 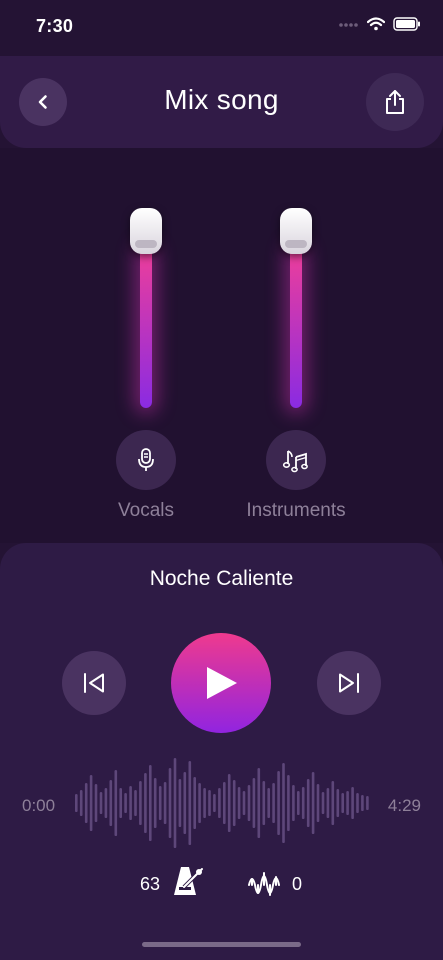 I want to click on waveform-scrubber, so click(x=222, y=803).